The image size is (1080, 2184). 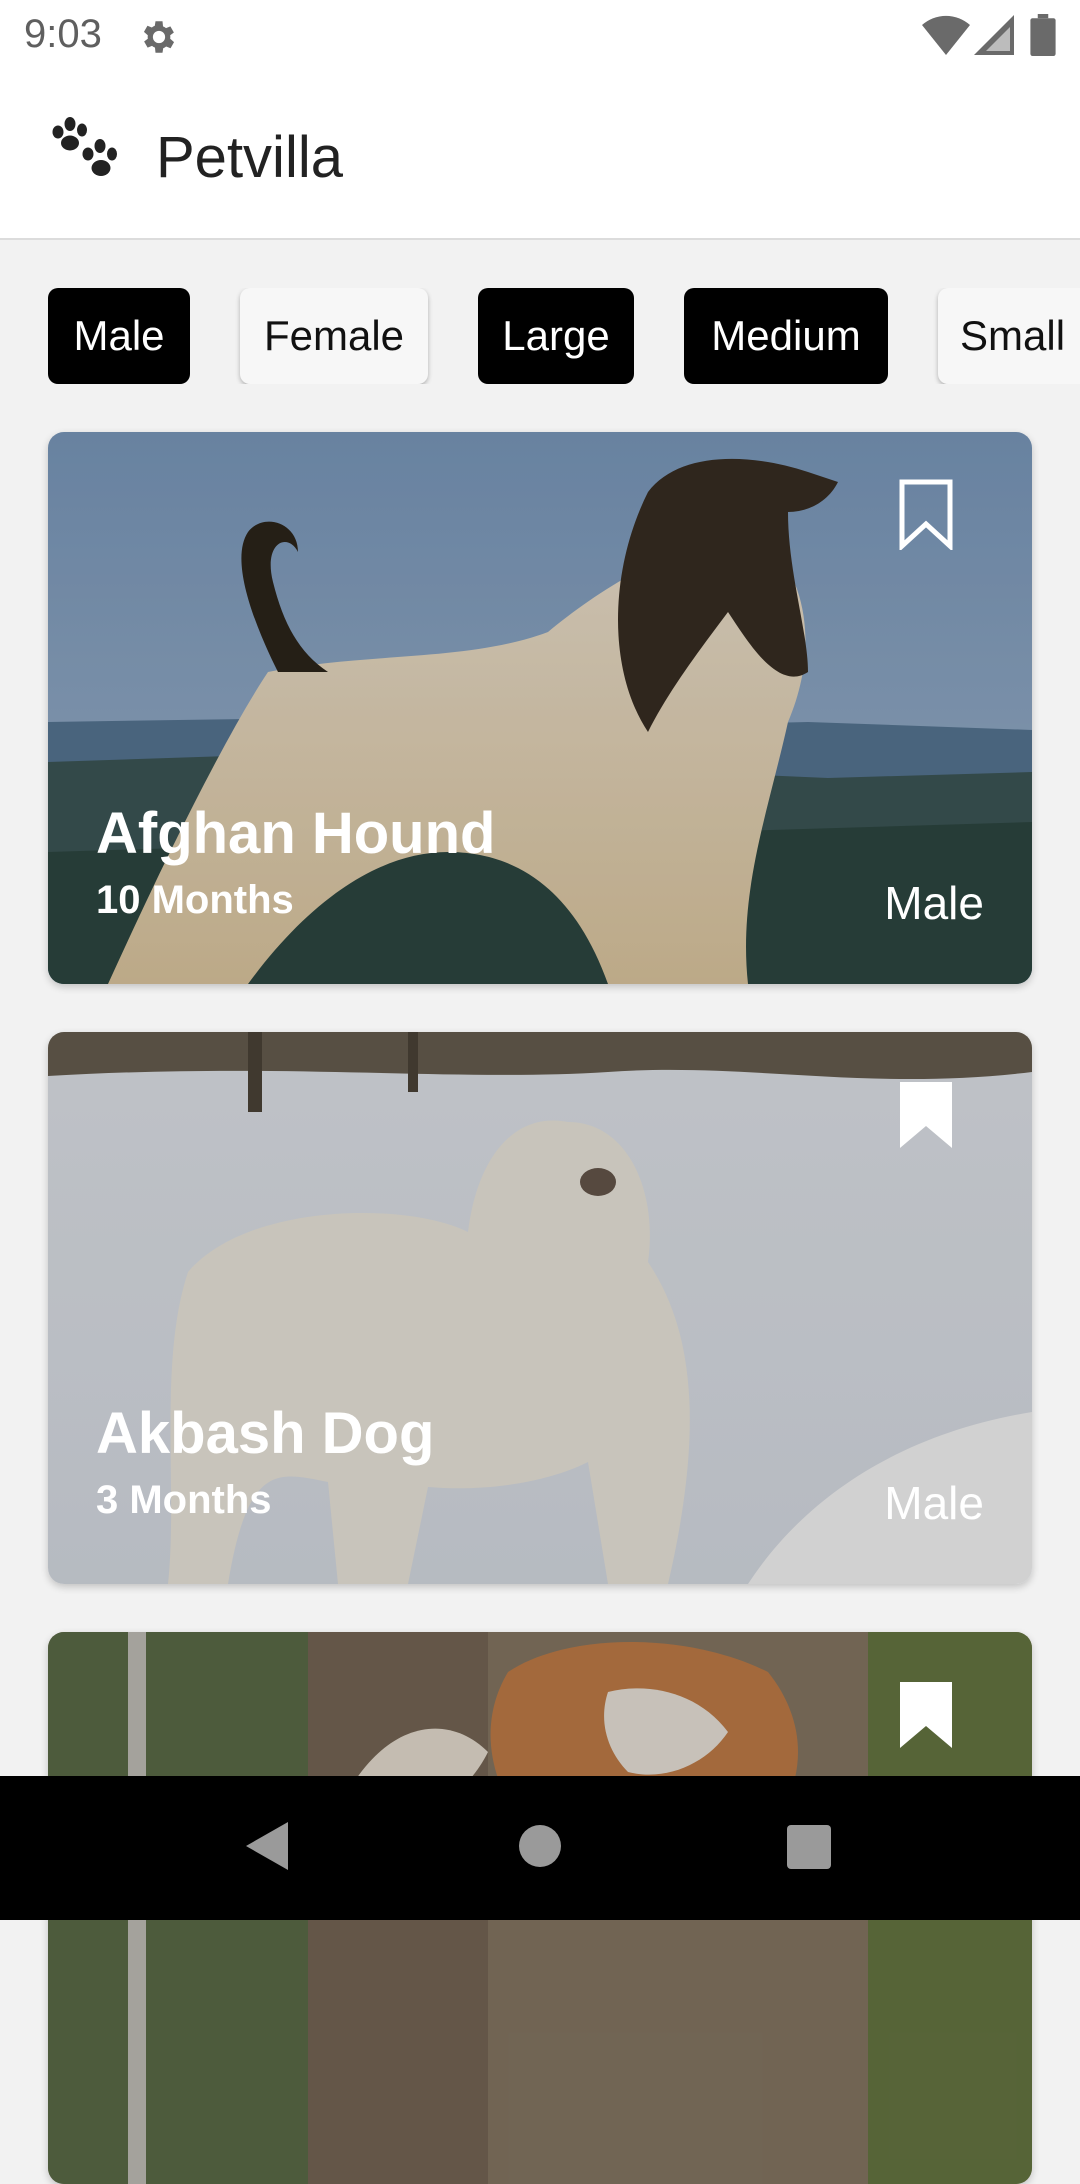 I want to click on pet-age: 10 Months, so click(x=195, y=900).